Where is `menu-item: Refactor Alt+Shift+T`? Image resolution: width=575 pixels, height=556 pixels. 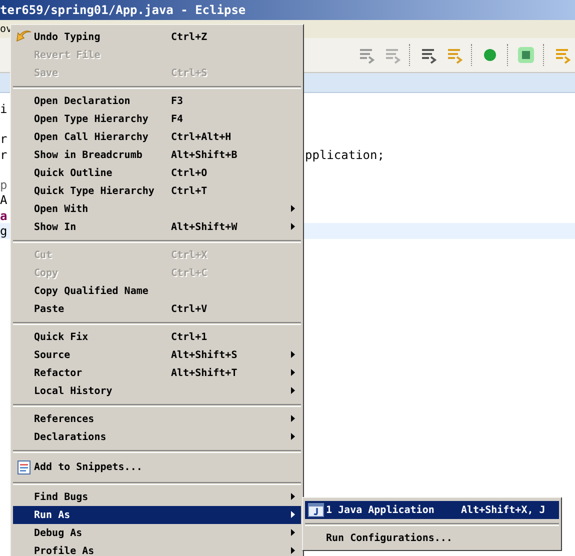
menu-item: Refactor Alt+Shift+T is located at coordinates (157, 373).